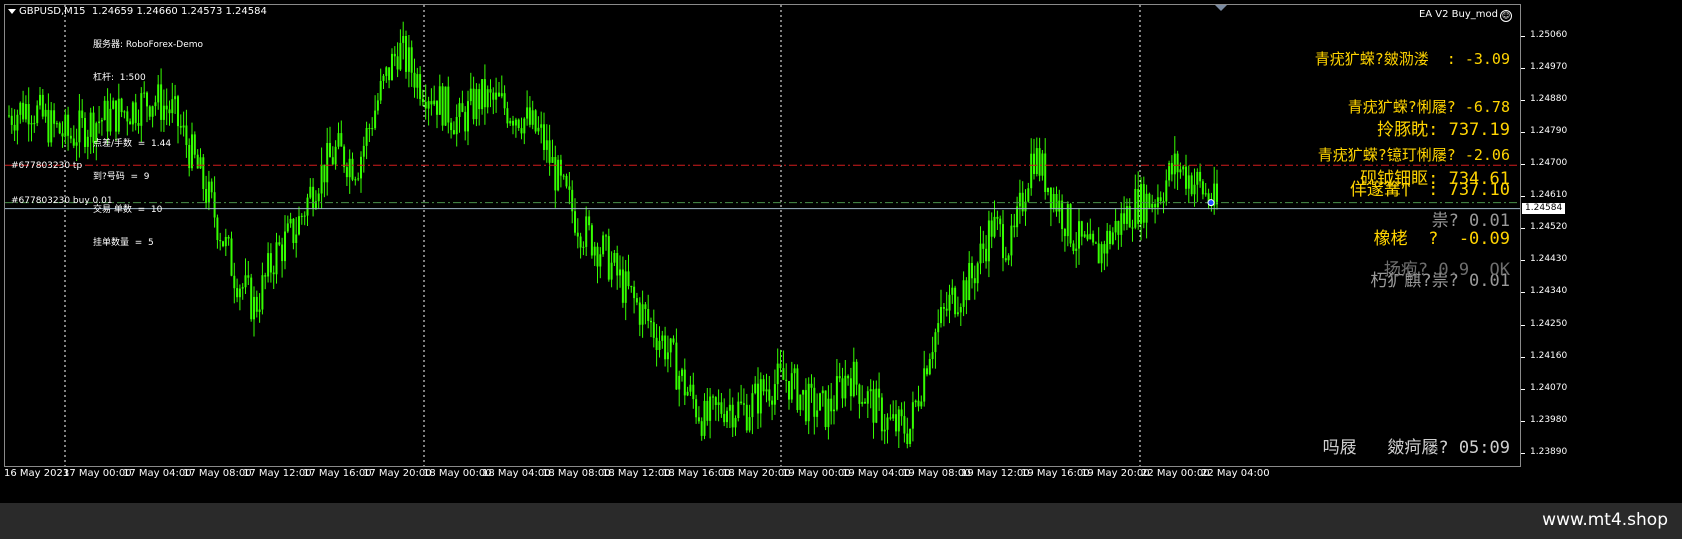  What do you see at coordinates (1523, 165) in the screenshot?
I see `price-tick-mark` at bounding box center [1523, 165].